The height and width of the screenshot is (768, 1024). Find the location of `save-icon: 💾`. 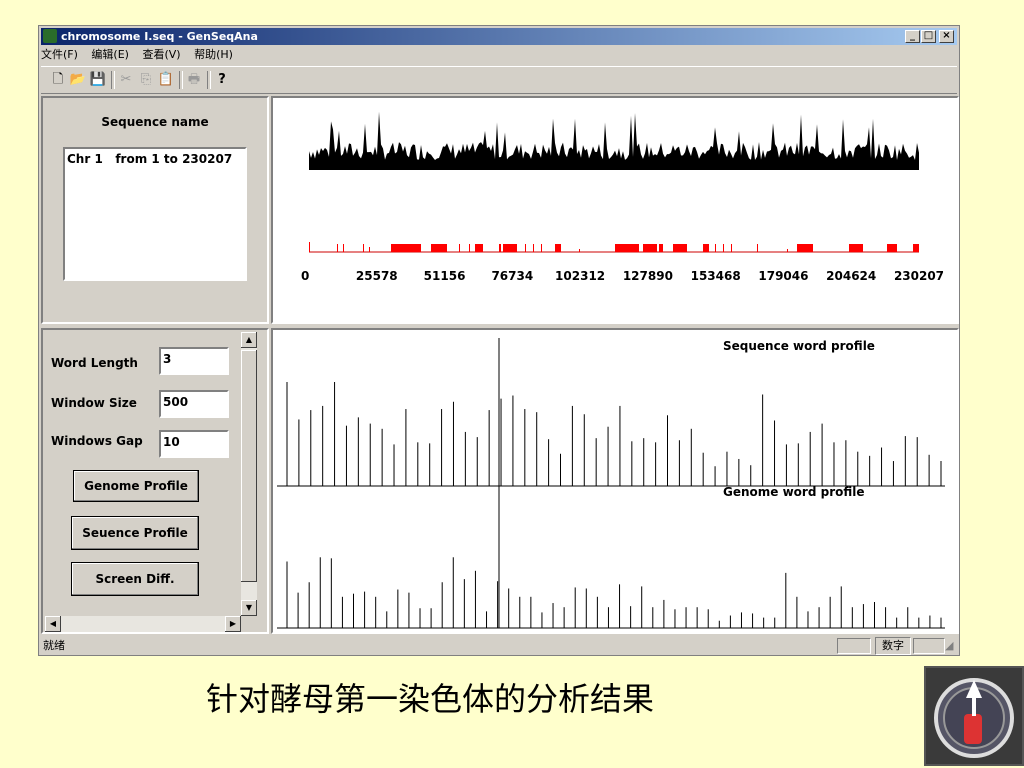

save-icon: 💾 is located at coordinates (98, 80).